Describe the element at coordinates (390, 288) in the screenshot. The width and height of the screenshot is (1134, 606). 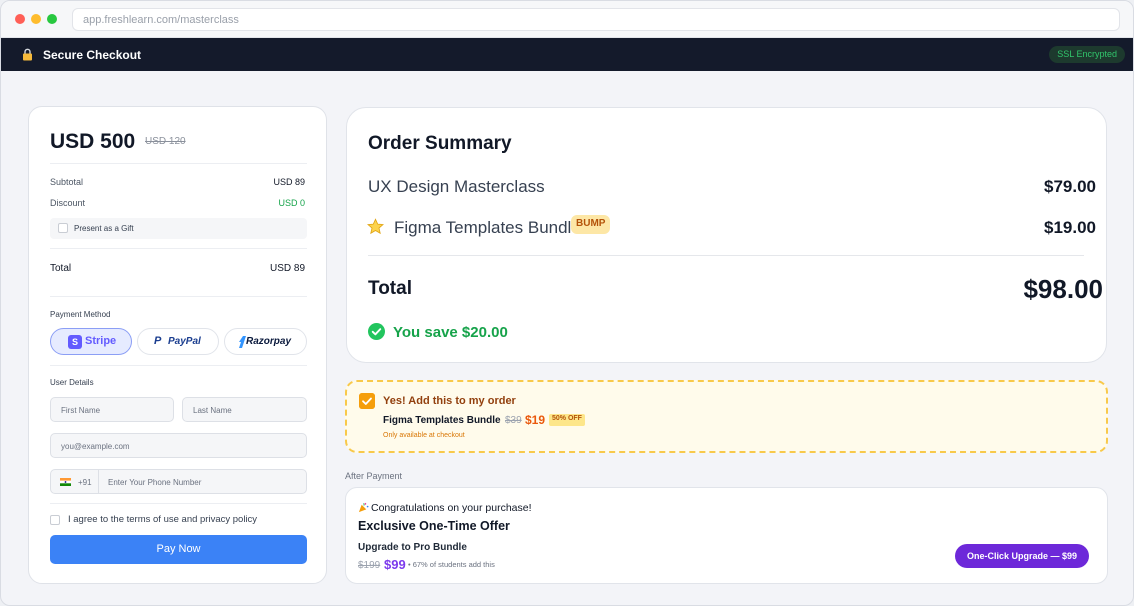
I see `summary-total-label: Total` at that location.